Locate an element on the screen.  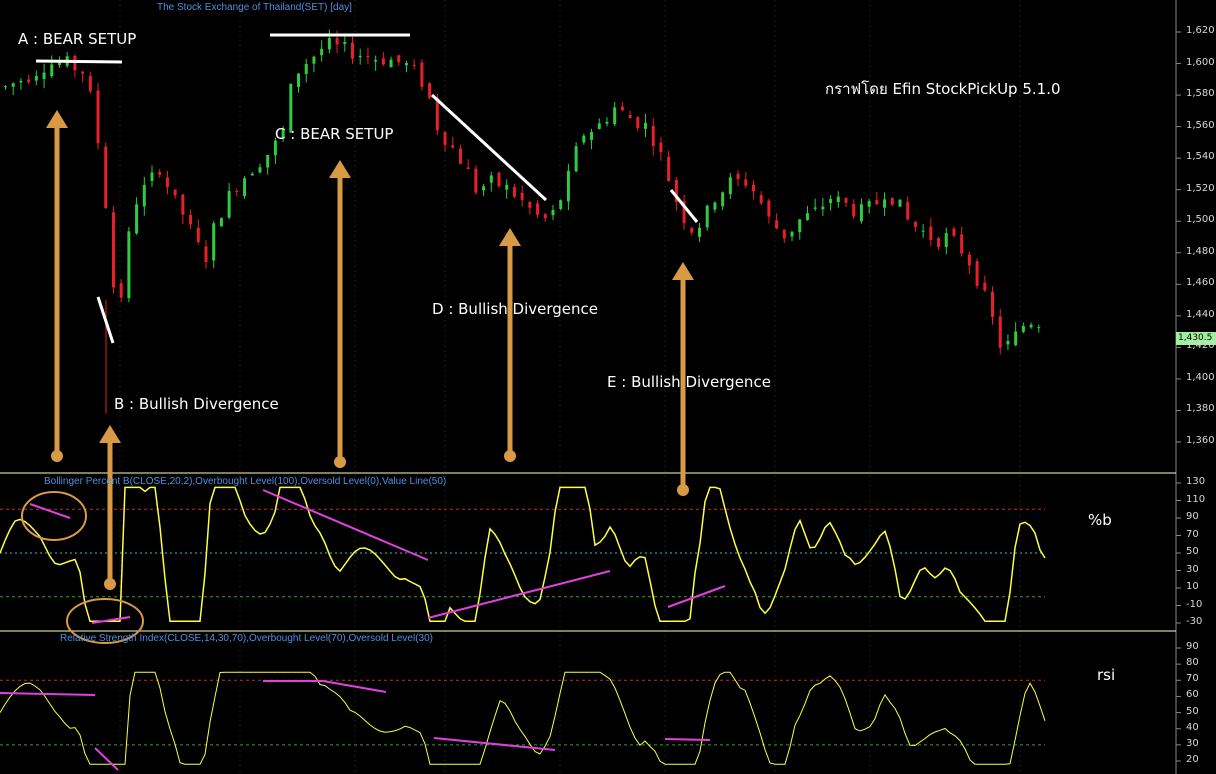
rsi-tick-label: 80 is located at coordinates (1192, 663).